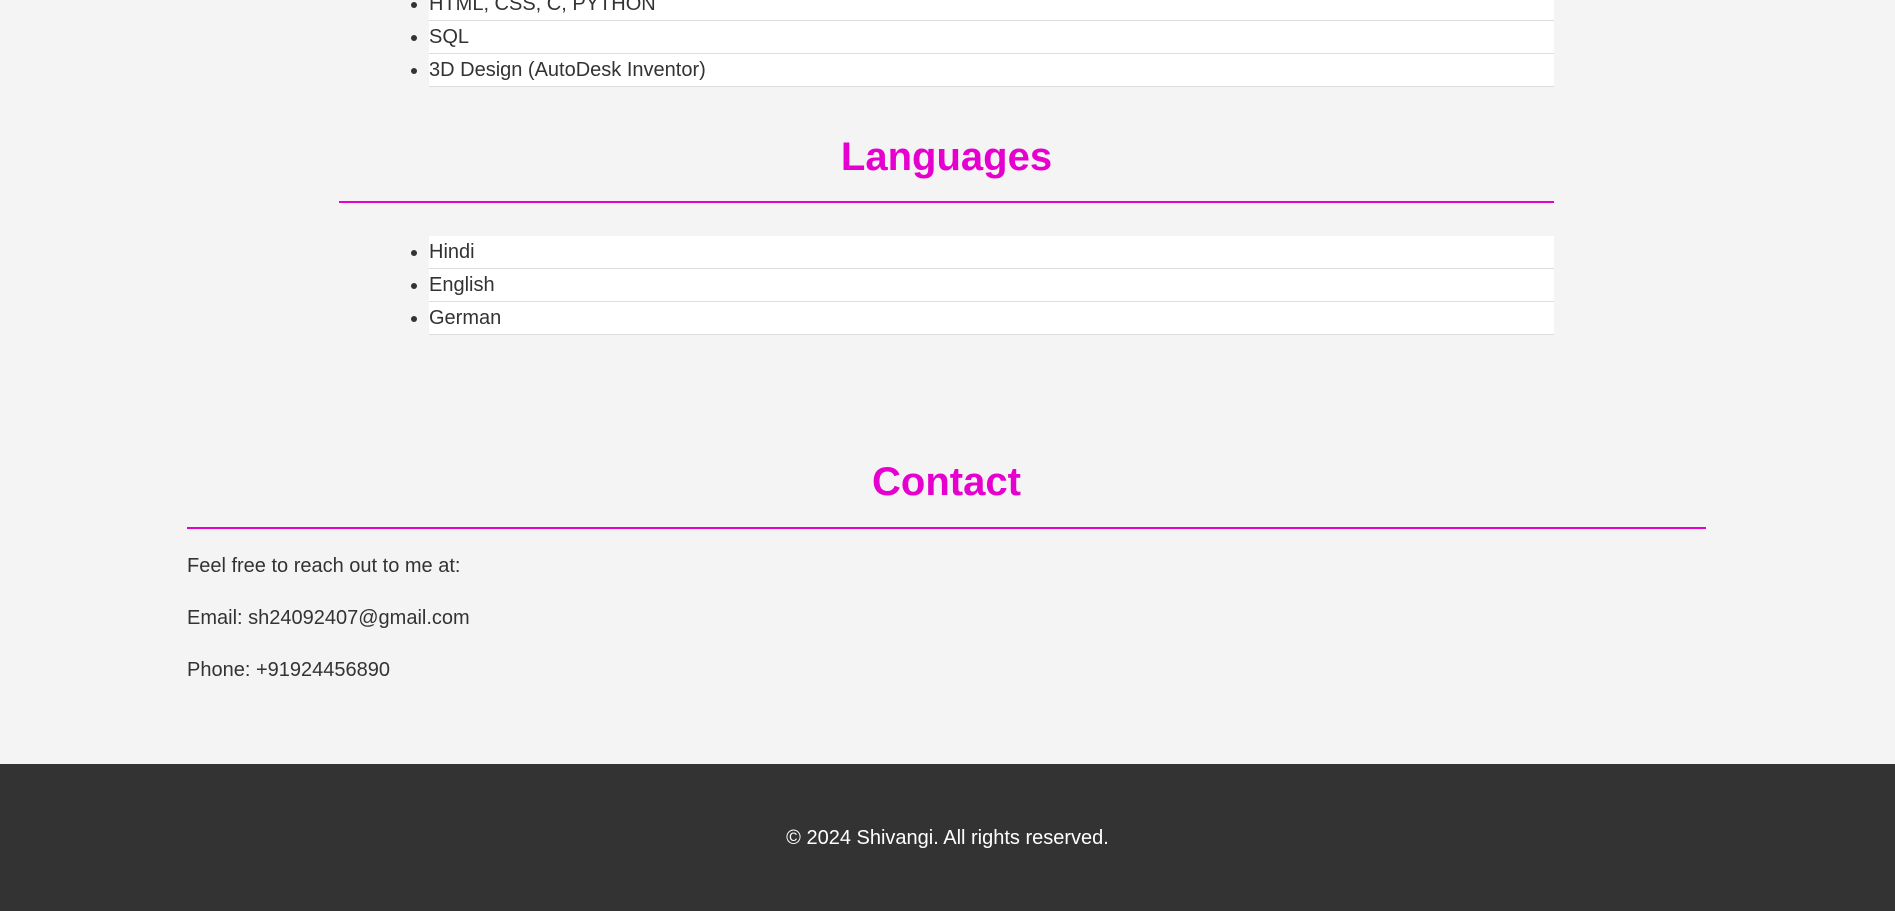 This screenshot has height=911, width=1895. I want to click on list-item: Hindi, so click(991, 252).